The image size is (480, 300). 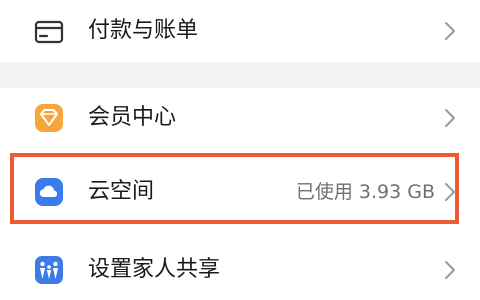 I want to click on card-icon, so click(x=49, y=32).